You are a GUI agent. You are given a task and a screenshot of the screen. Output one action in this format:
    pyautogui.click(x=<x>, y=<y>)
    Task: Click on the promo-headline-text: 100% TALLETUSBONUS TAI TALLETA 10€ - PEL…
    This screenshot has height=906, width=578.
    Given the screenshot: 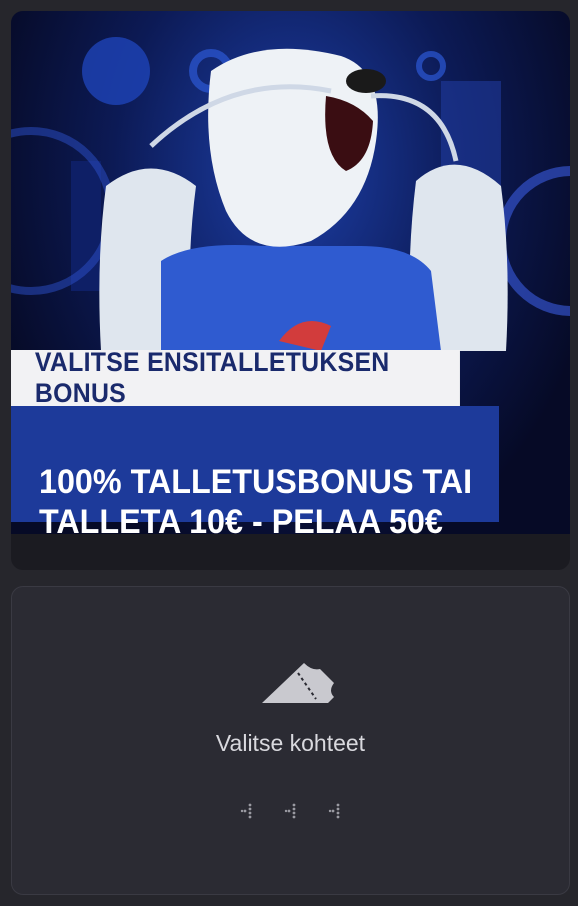 What is the action you would take?
    pyautogui.click(x=256, y=502)
    